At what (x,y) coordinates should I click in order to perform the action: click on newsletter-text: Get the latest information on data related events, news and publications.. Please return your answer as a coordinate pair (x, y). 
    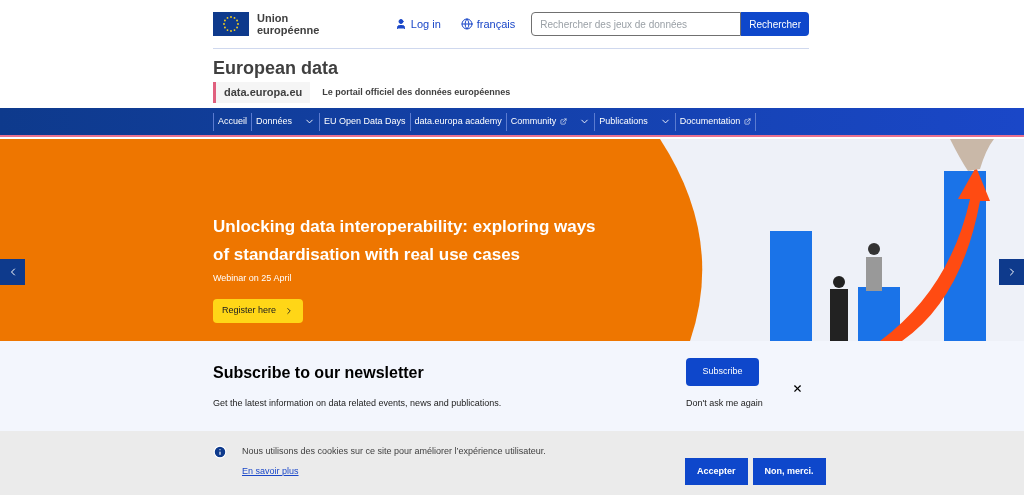
    Looking at the image, I should click on (358, 403).